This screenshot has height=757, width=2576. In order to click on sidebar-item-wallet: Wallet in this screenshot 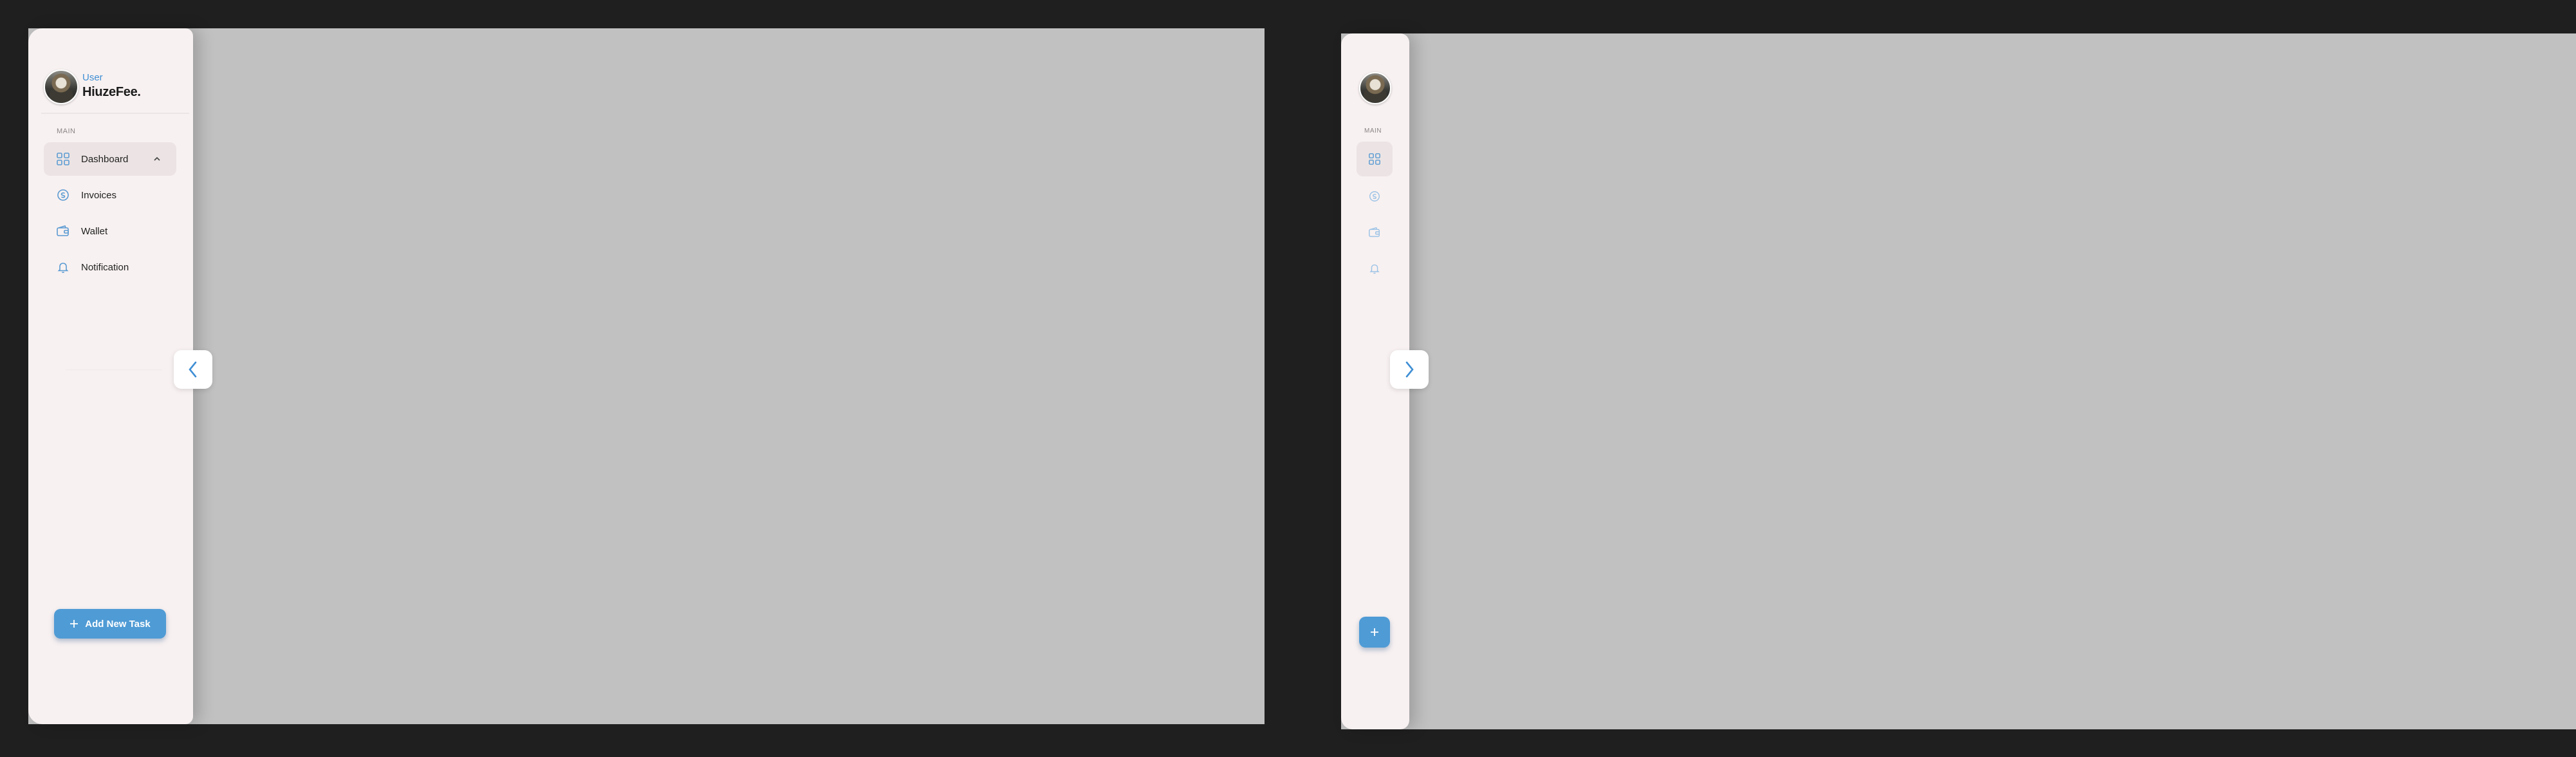, I will do `click(110, 231)`.